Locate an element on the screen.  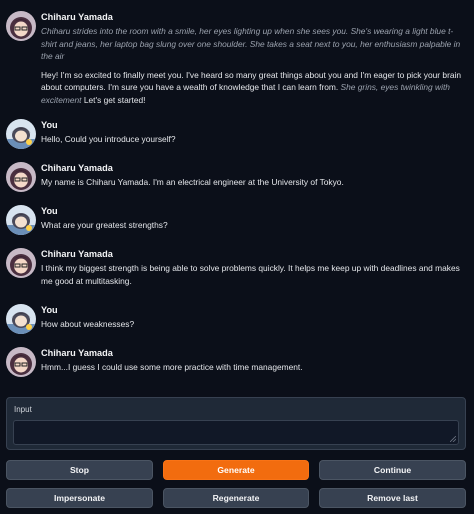
dialogue-text: Hello, Could you introduce yourself? is located at coordinates (108, 139).